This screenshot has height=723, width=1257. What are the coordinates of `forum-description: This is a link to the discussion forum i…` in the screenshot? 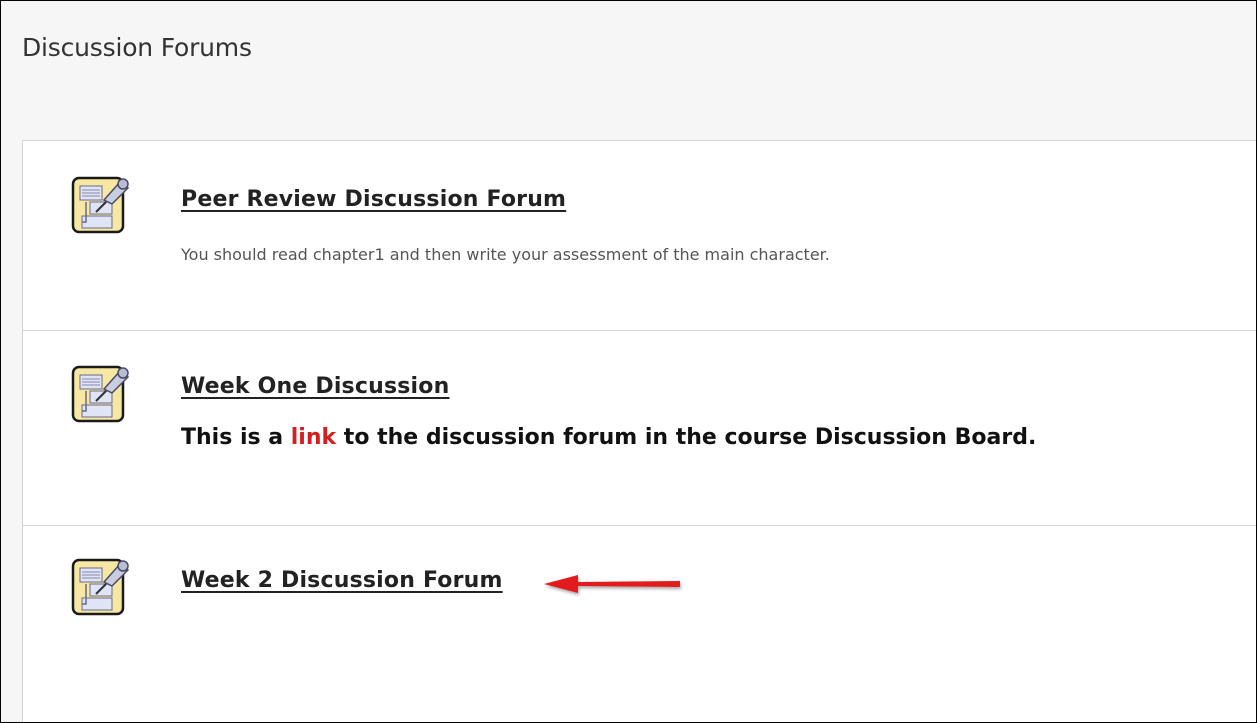 It's located at (608, 437).